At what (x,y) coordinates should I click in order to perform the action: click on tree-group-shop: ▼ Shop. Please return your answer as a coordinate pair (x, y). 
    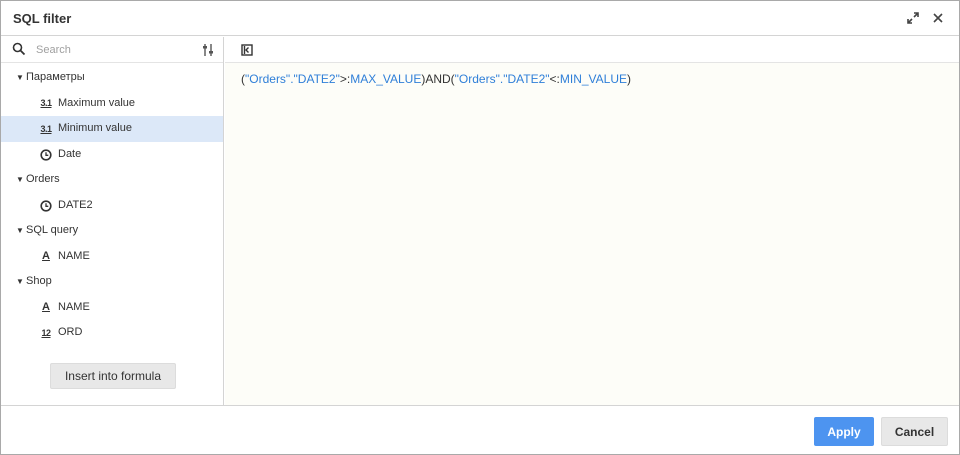
    Looking at the image, I should click on (112, 282).